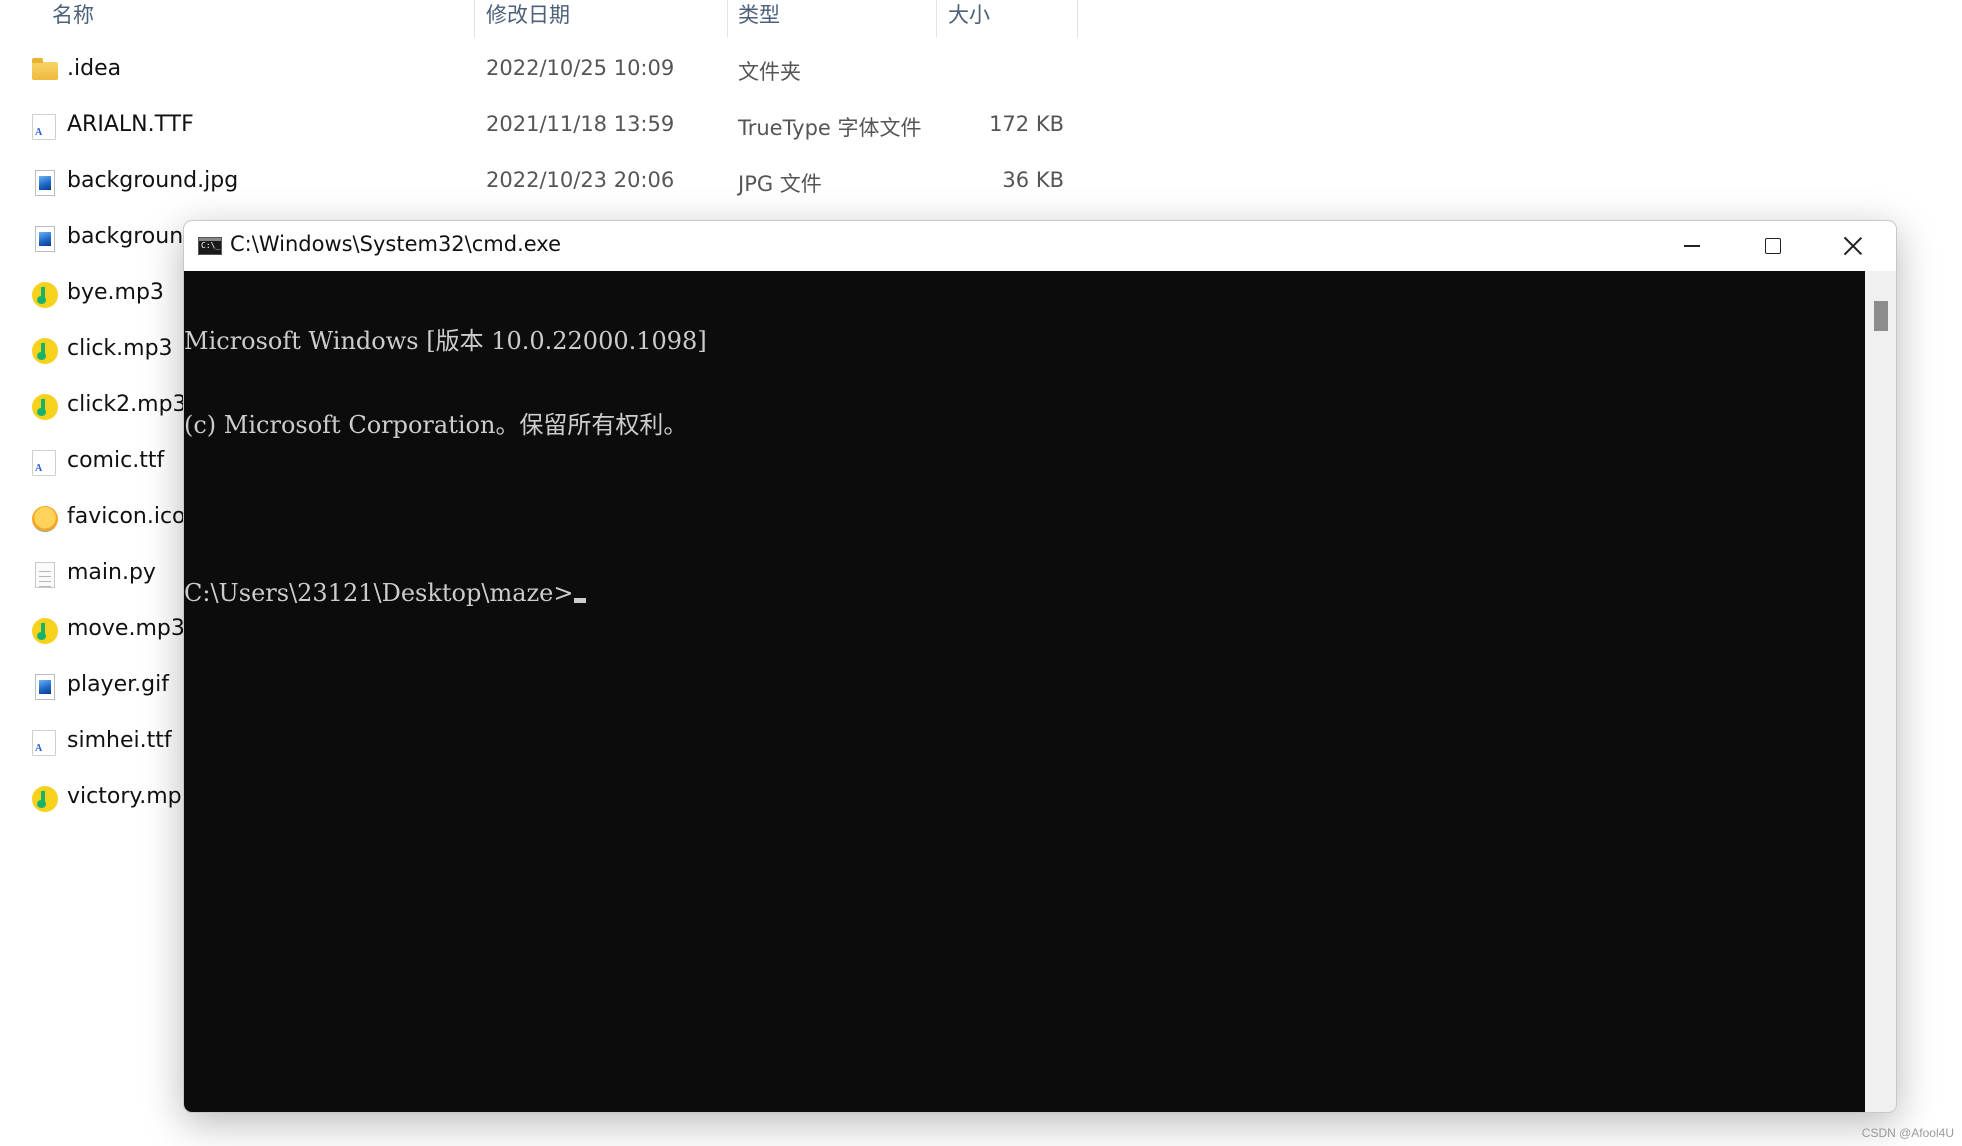 The height and width of the screenshot is (1146, 1962). What do you see at coordinates (127, 404) in the screenshot?
I see `file-name: click2.mp3` at bounding box center [127, 404].